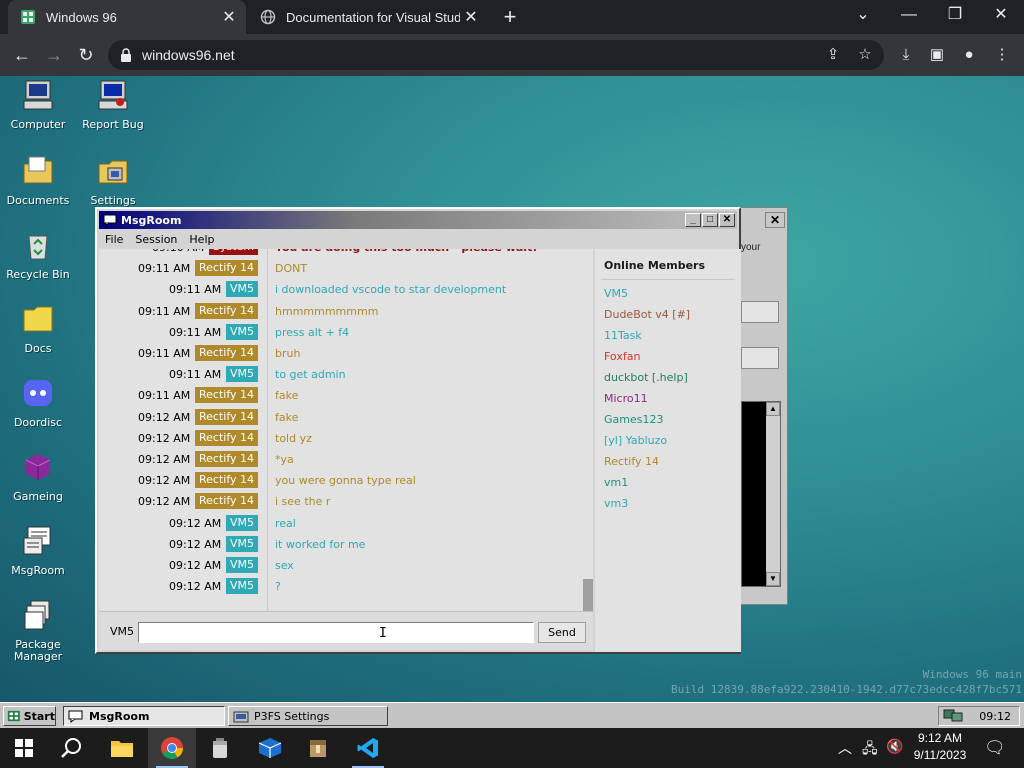  What do you see at coordinates (114, 240) in the screenshot?
I see `menu-file: File` at bounding box center [114, 240].